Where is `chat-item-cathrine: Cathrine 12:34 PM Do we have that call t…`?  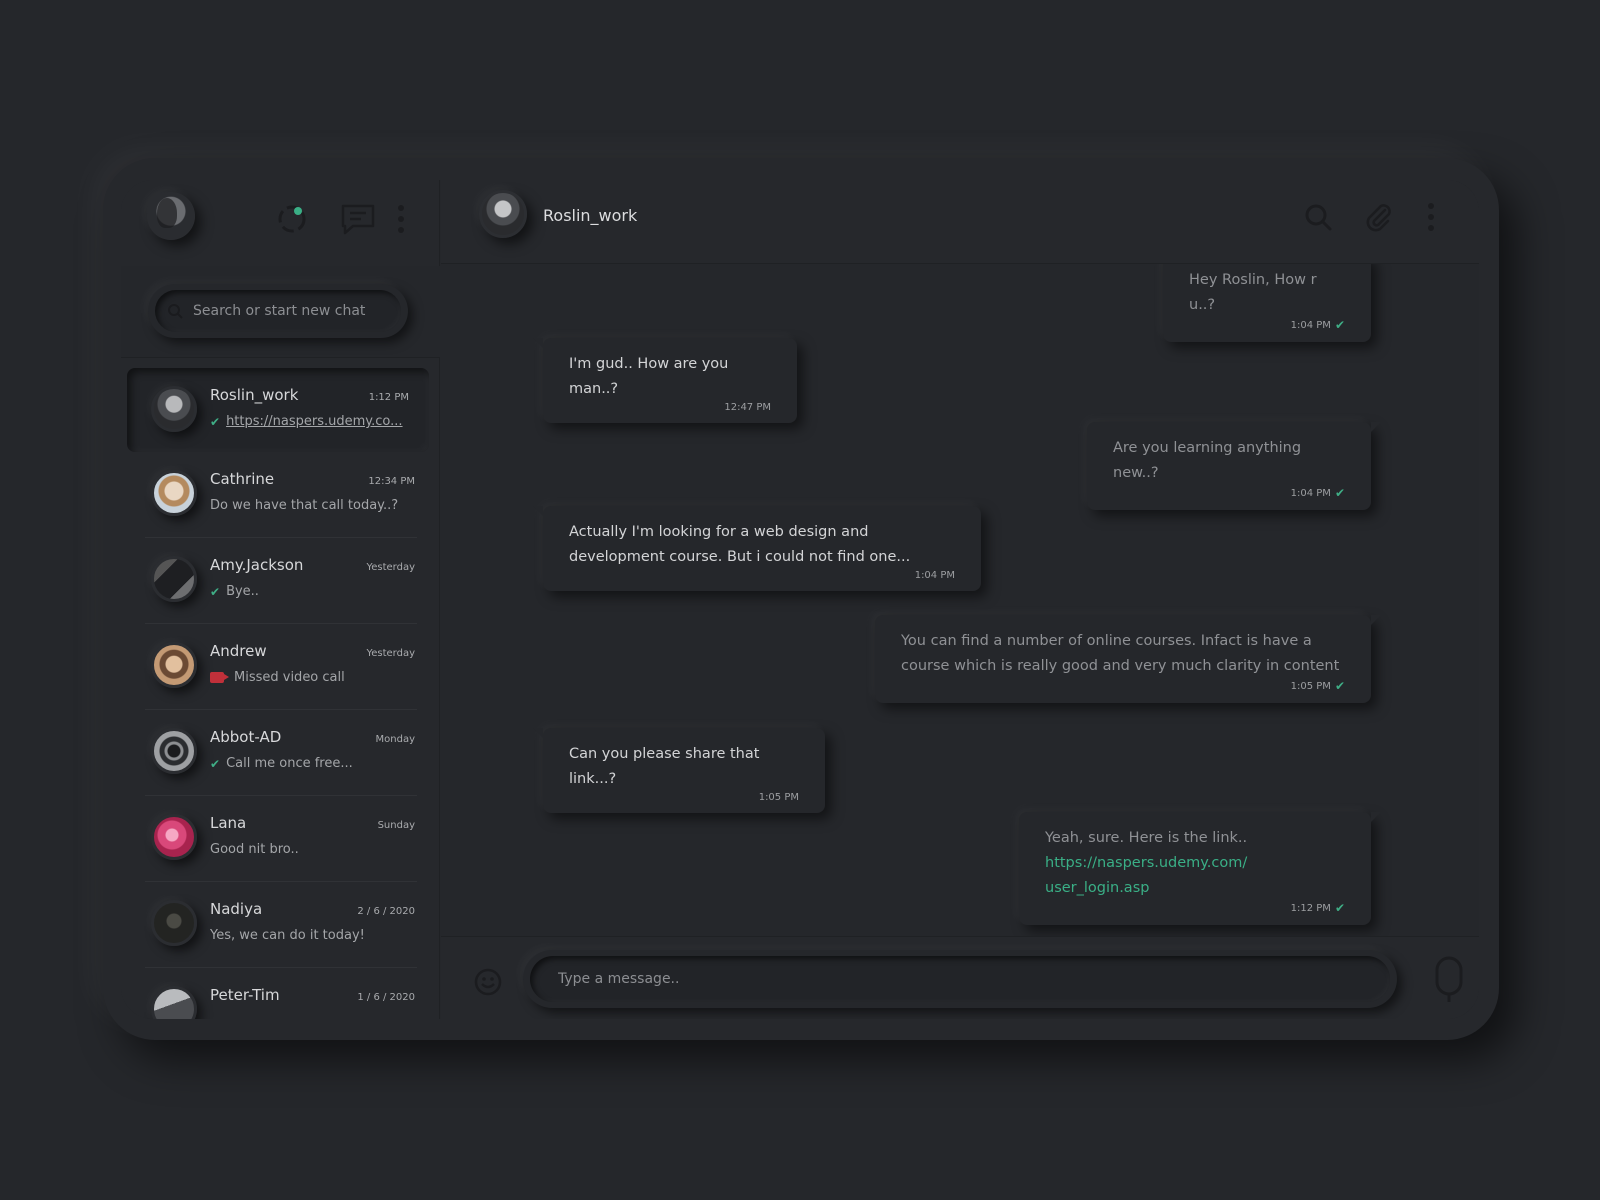
chat-item-cathrine: Cathrine 12:34 PM Do we have that call t… is located at coordinates (281, 495).